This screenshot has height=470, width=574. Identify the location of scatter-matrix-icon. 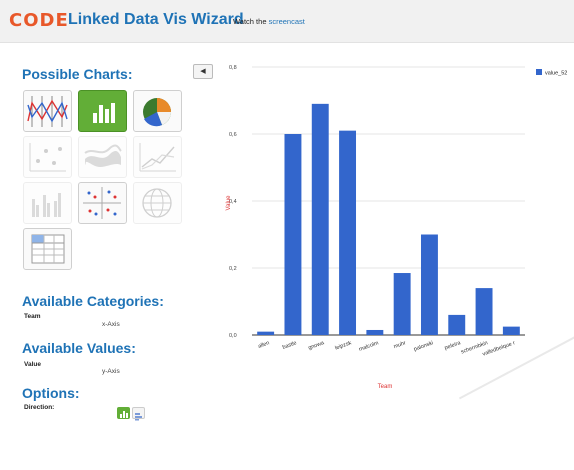
(102, 203).